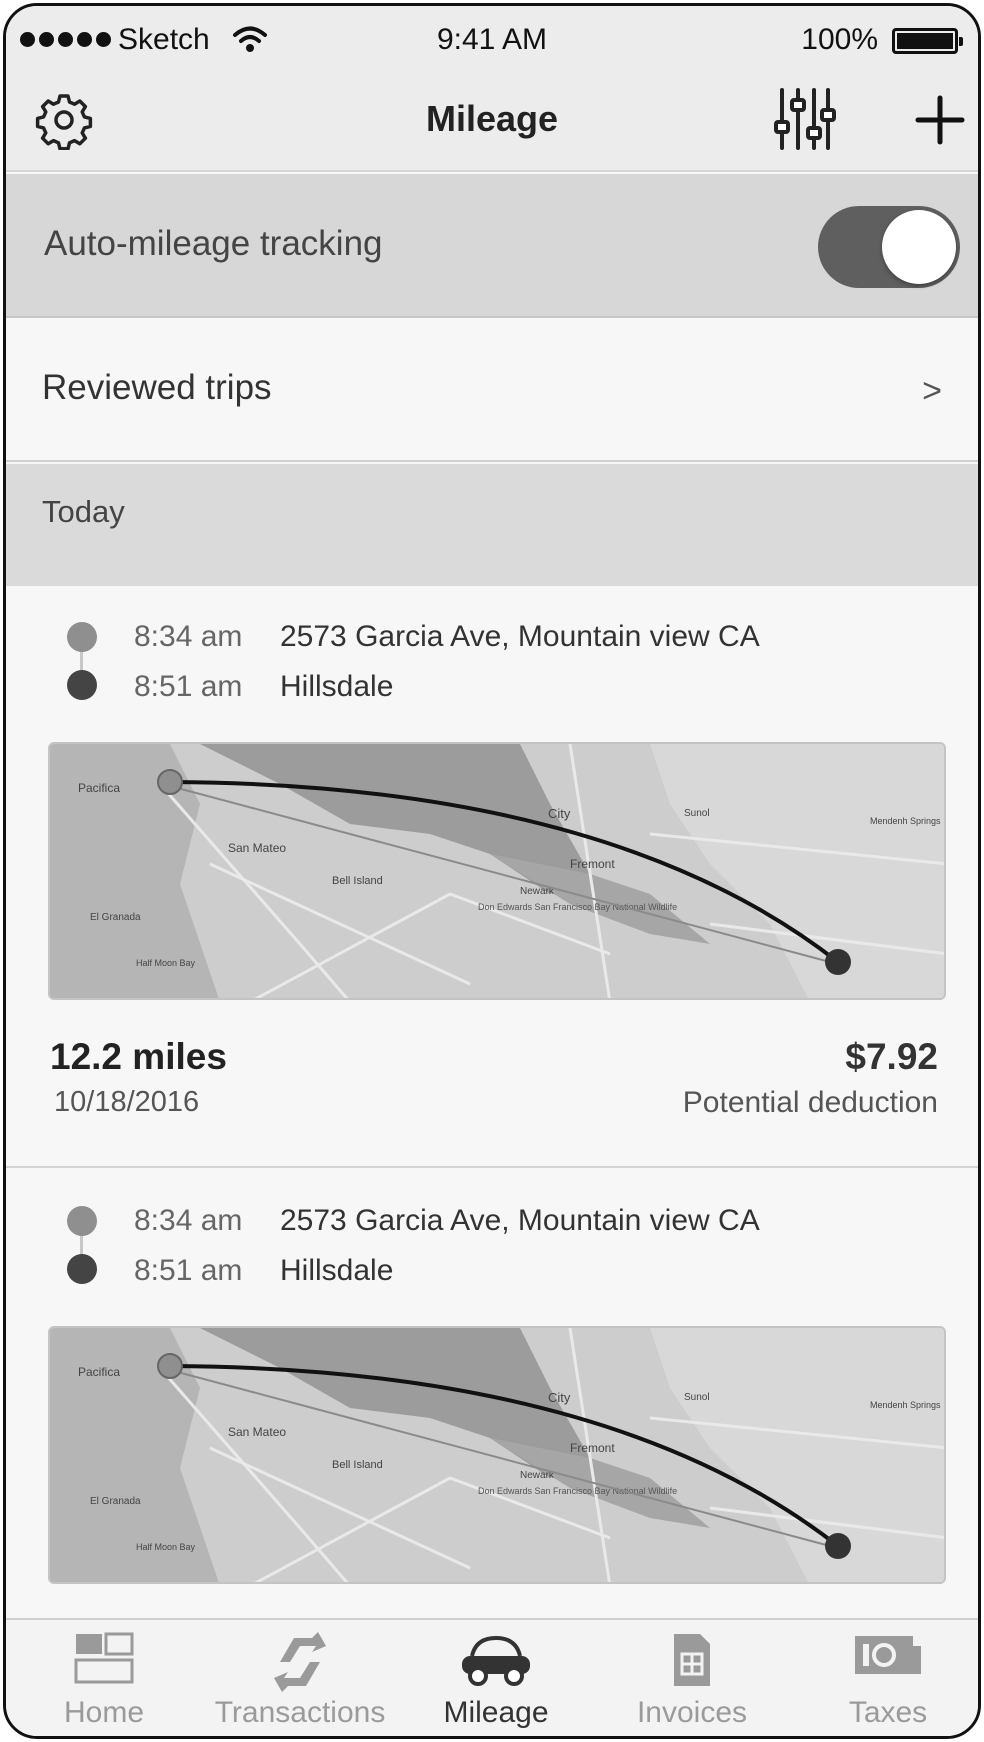 This screenshot has width=984, height=1742. What do you see at coordinates (692, 1712) in the screenshot?
I see `tab-label: Invoices` at bounding box center [692, 1712].